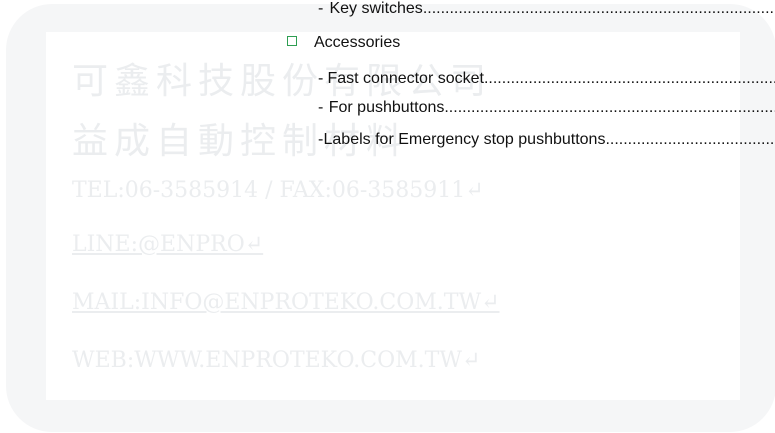 The height and width of the screenshot is (433, 775). I want to click on toc-item-label: Labels for Emergency stop pushbuttons, so click(464, 139).